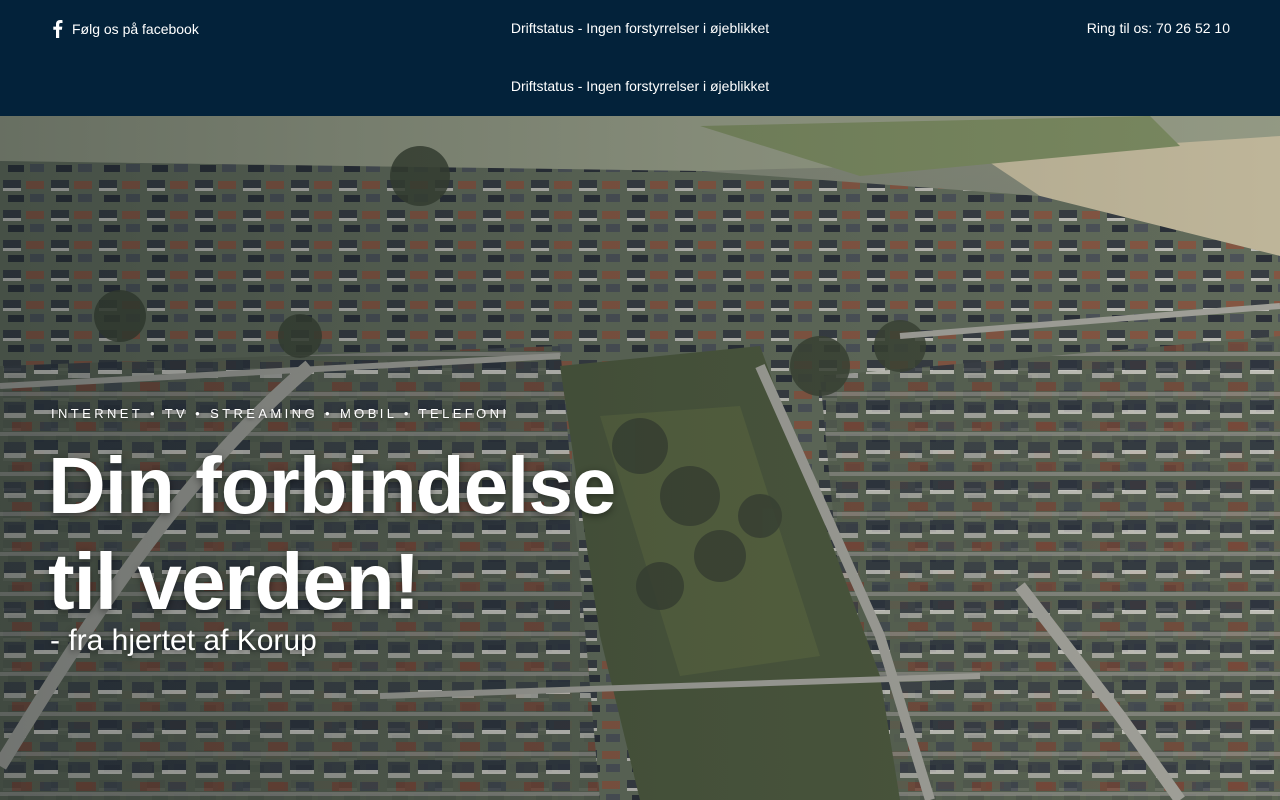 This screenshot has height=800, width=1280. I want to click on hero-subline: - fra hjertet af Korup, so click(183, 640).